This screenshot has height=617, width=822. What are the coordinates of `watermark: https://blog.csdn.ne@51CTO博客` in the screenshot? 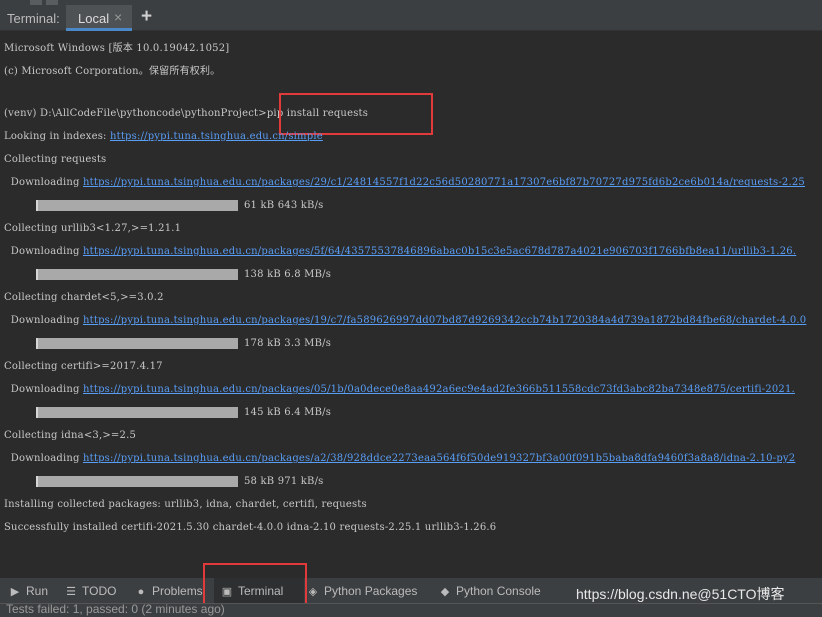 It's located at (680, 594).